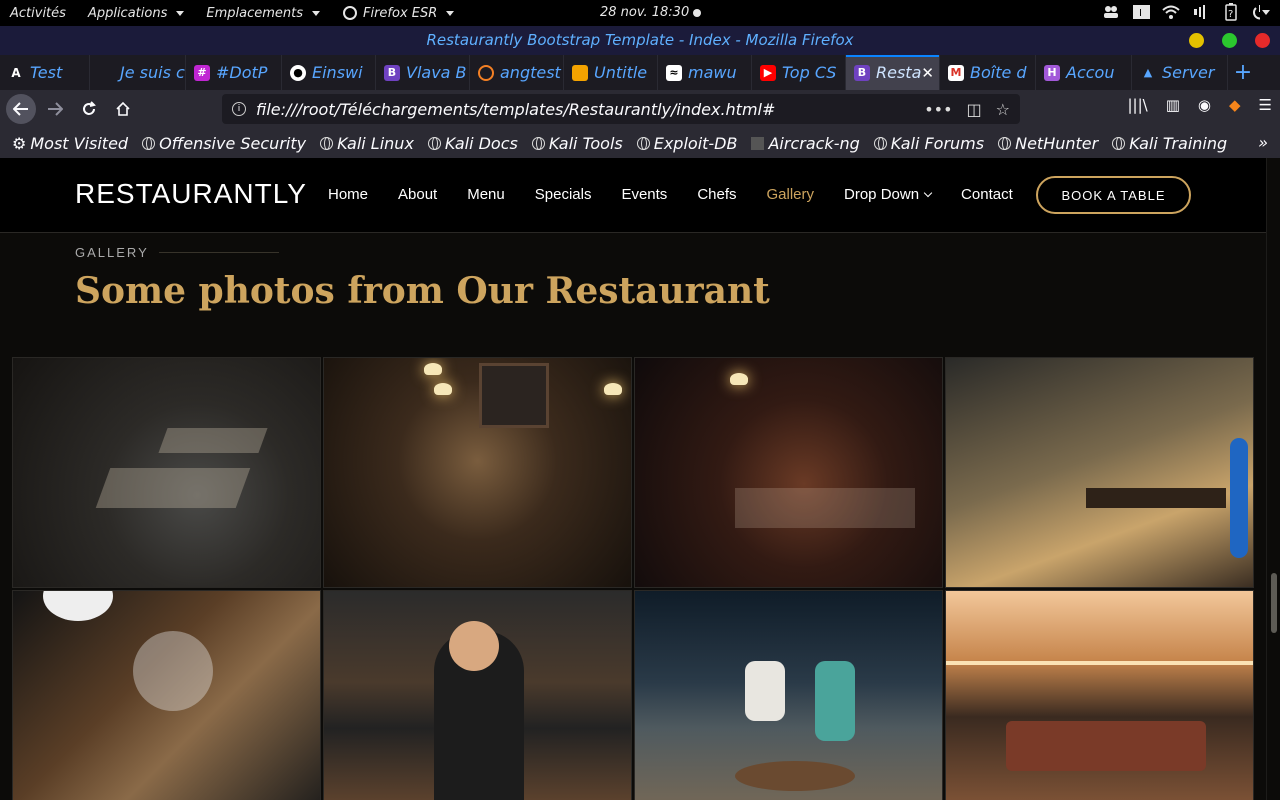 The height and width of the screenshot is (800, 1280). Describe the element at coordinates (1265, 105) in the screenshot. I see `menu-icon: ☰` at that location.